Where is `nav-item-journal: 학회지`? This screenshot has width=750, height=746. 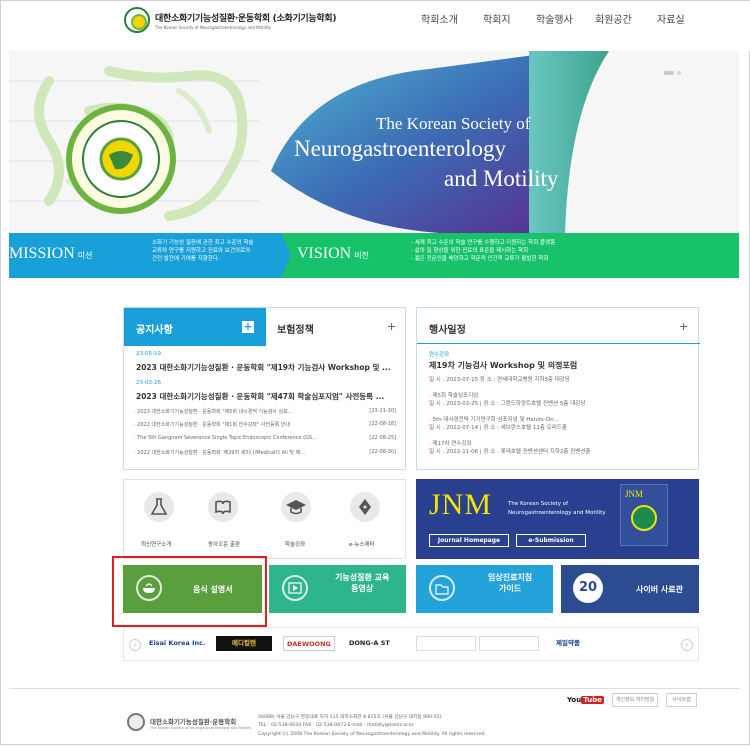
nav-item-journal: 학회지 is located at coordinates (497, 18).